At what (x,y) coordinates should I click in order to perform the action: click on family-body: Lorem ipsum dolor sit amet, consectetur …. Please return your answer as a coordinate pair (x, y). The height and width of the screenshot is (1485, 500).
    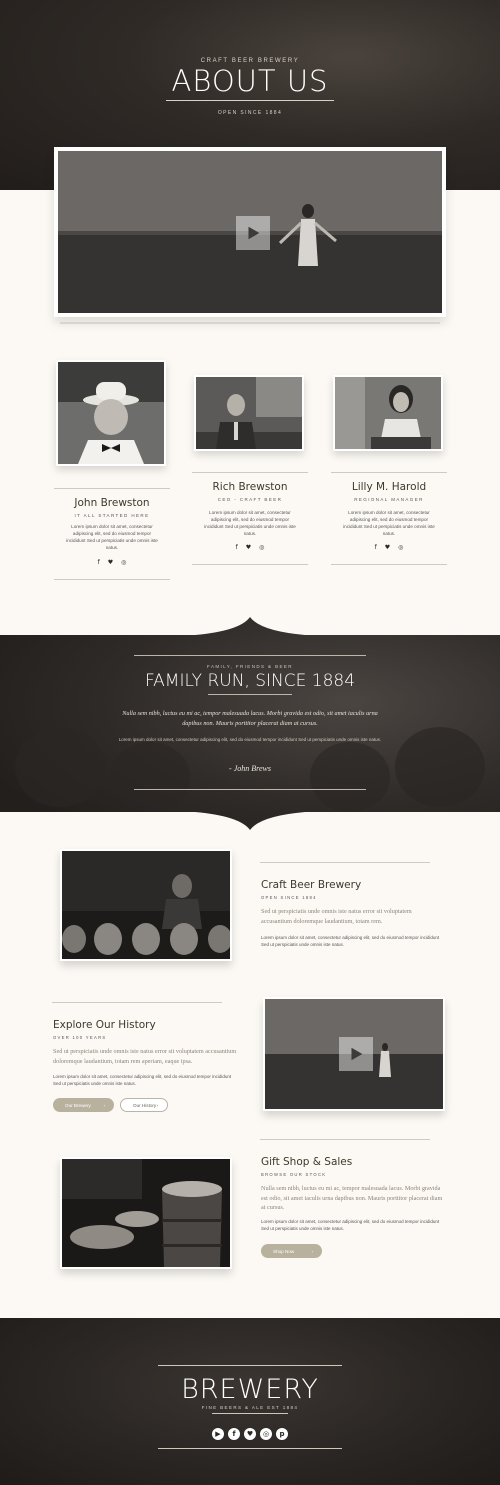
    Looking at the image, I should click on (250, 739).